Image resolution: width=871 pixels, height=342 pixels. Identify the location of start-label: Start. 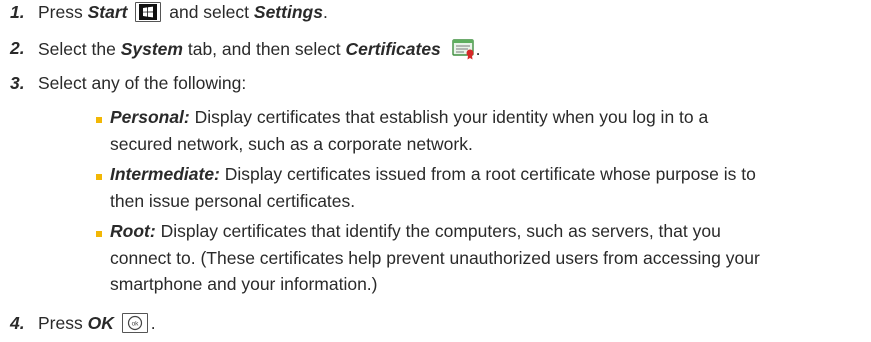
(107, 12).